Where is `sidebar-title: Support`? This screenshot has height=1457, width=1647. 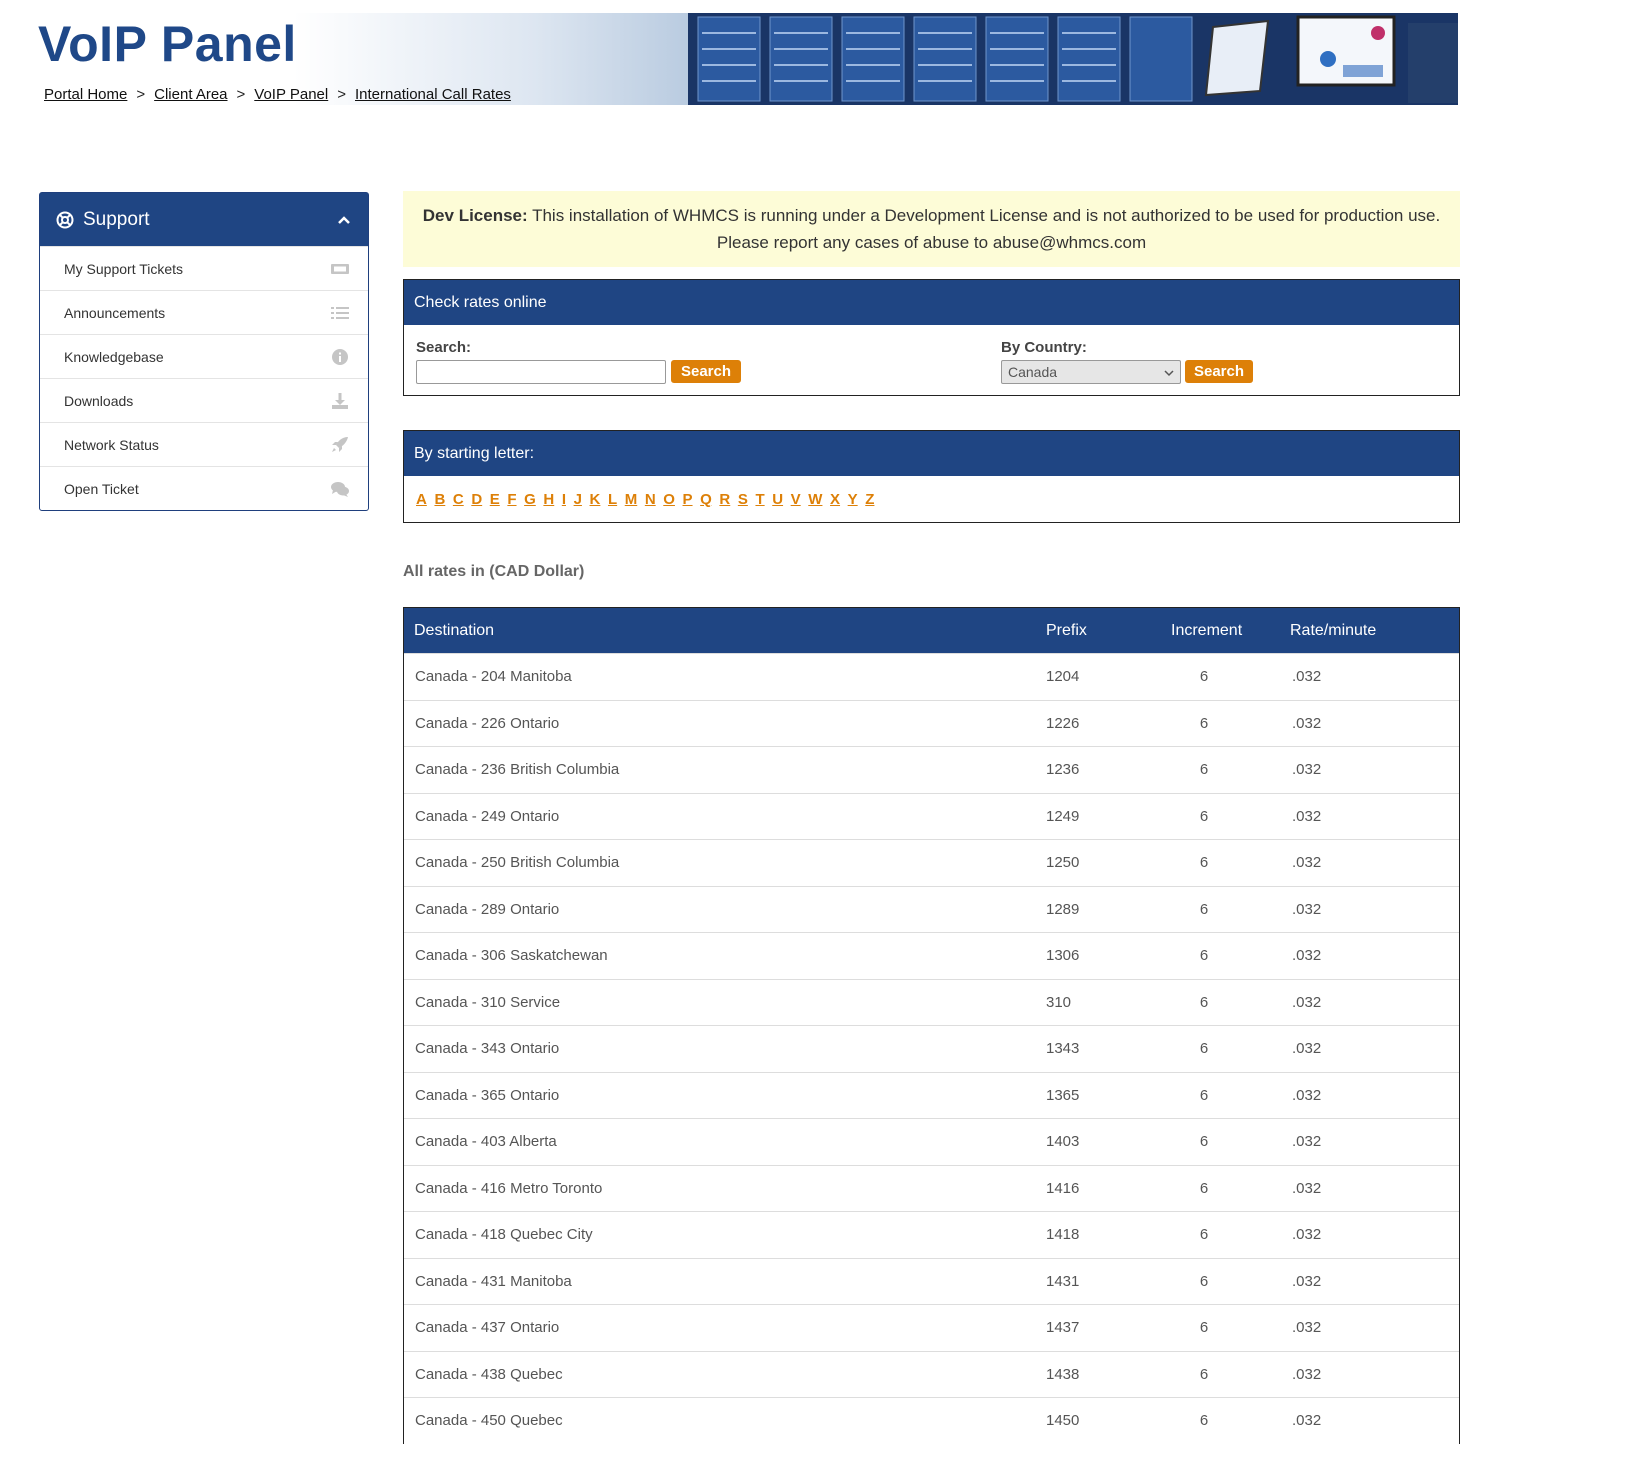
sidebar-title: Support is located at coordinates (116, 219).